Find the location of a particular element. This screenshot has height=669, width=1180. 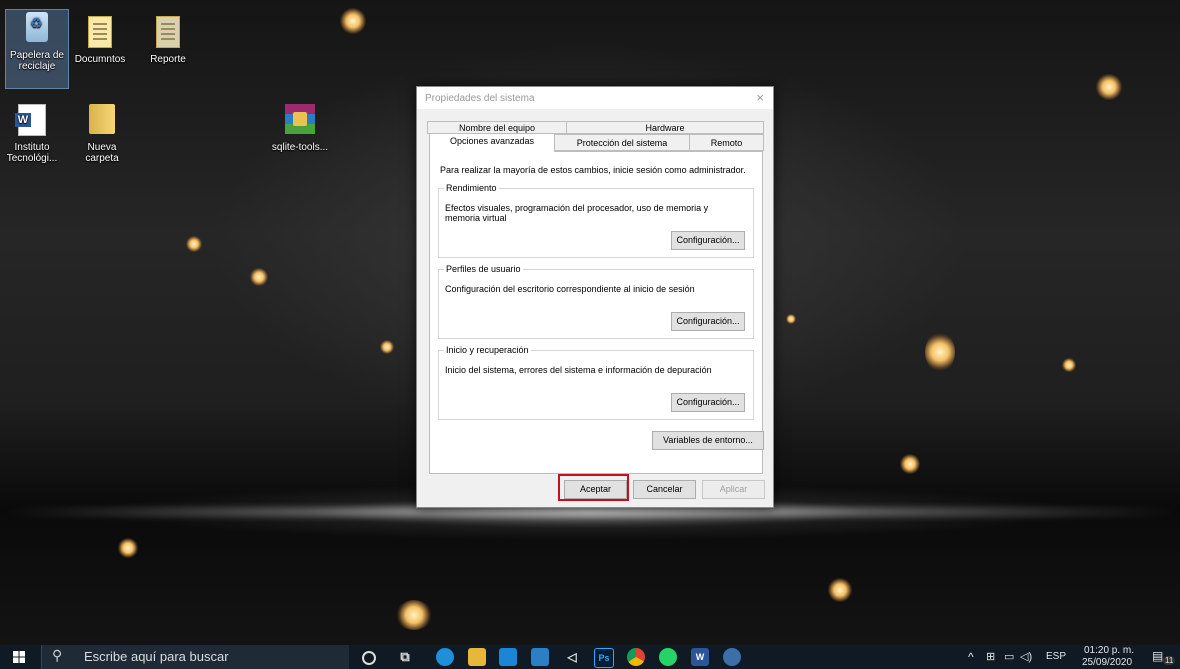

edge-icon is located at coordinates (445, 657).